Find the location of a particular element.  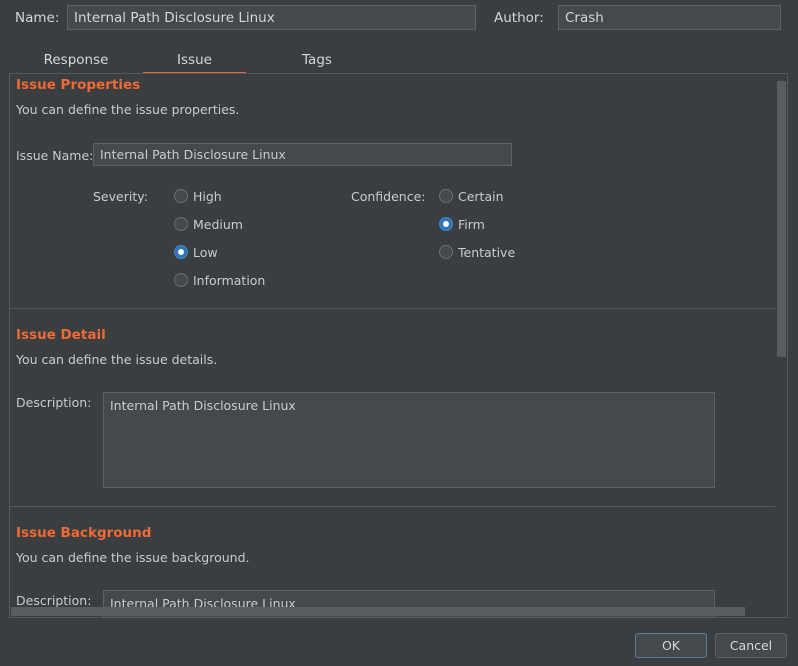

confidence-option-label: Tentative is located at coordinates (487, 252).